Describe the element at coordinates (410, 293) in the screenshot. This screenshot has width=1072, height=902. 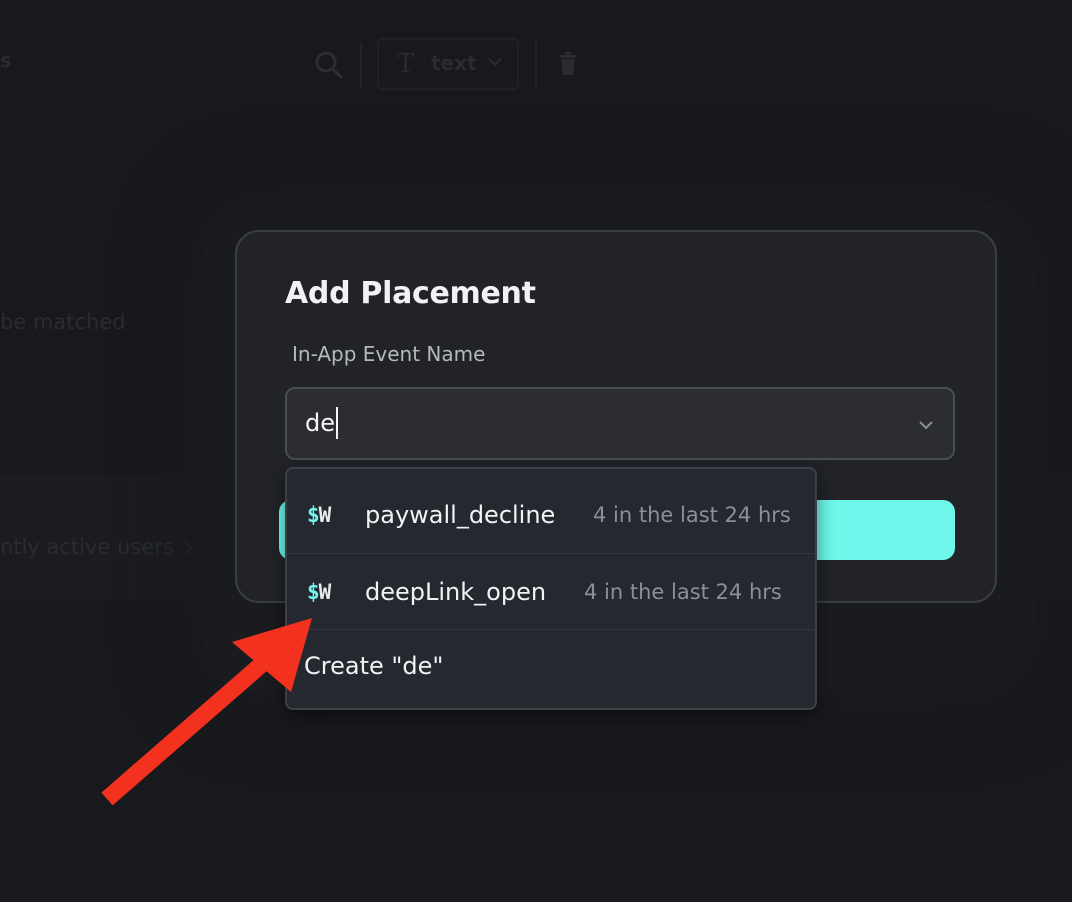
I see `modal-title: Add Placement` at that location.